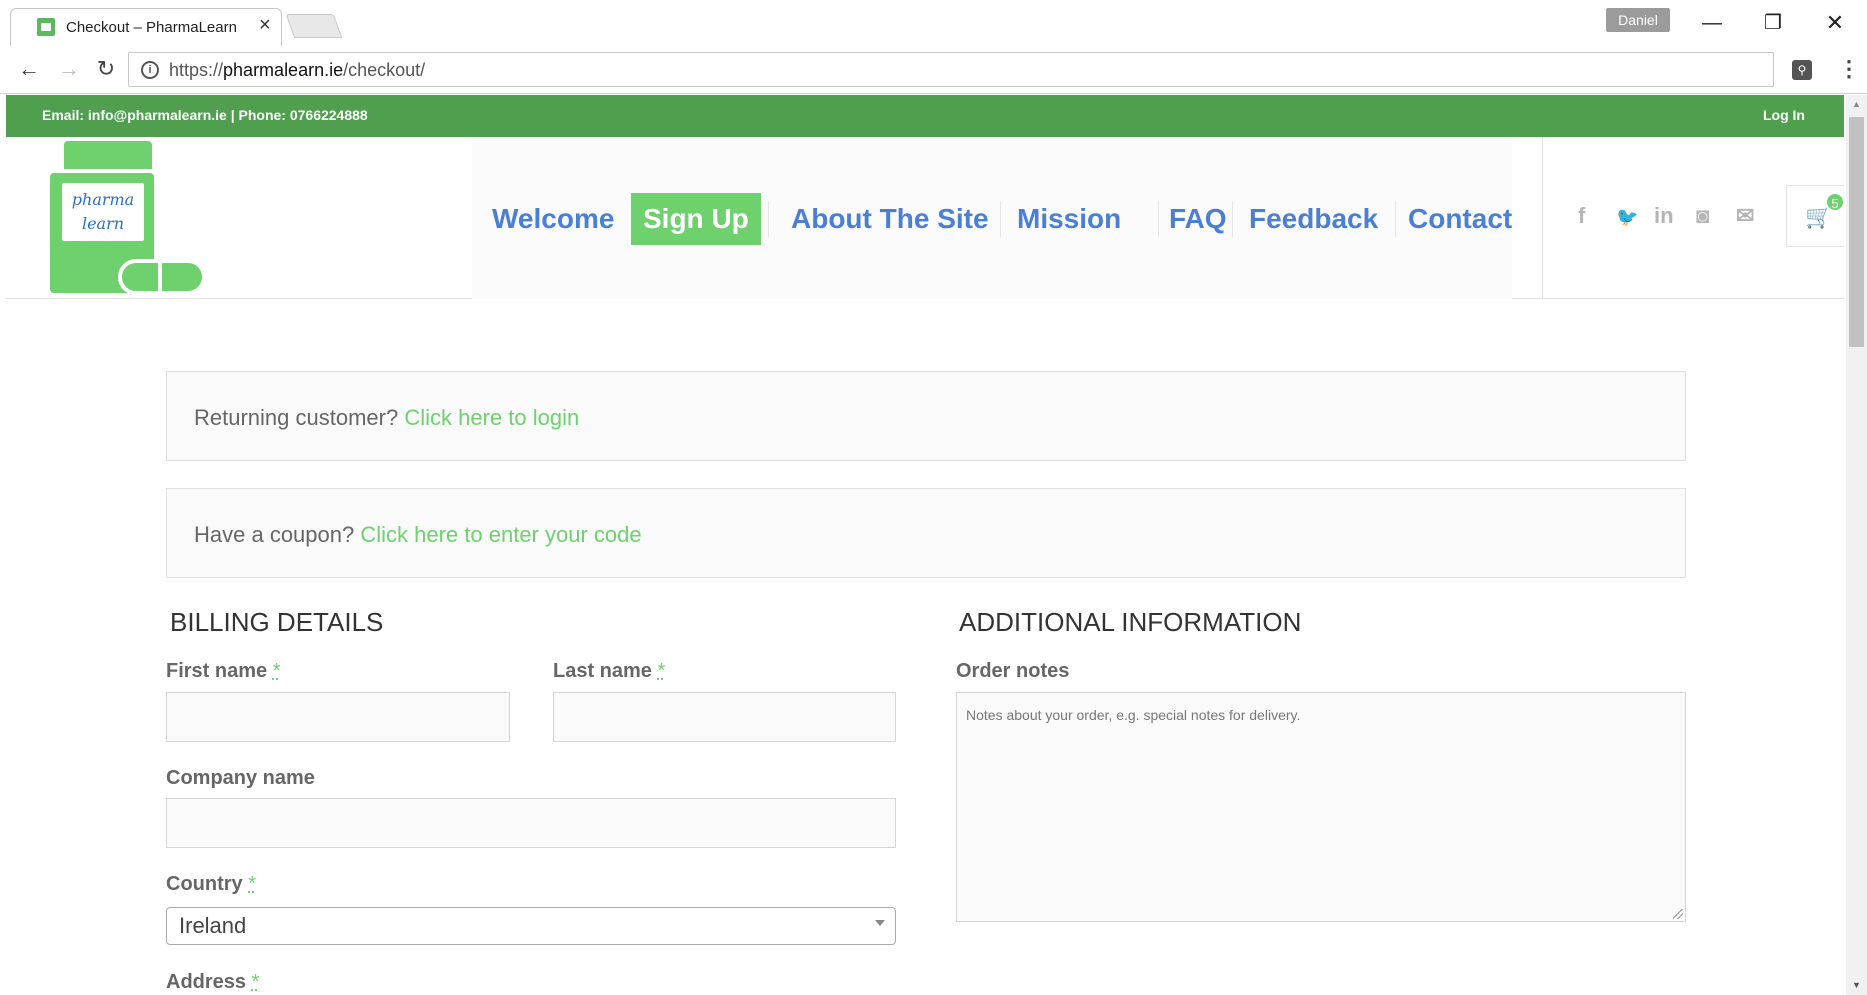  Describe the element at coordinates (1745, 216) in the screenshot. I see `email-icon: ✉` at that location.